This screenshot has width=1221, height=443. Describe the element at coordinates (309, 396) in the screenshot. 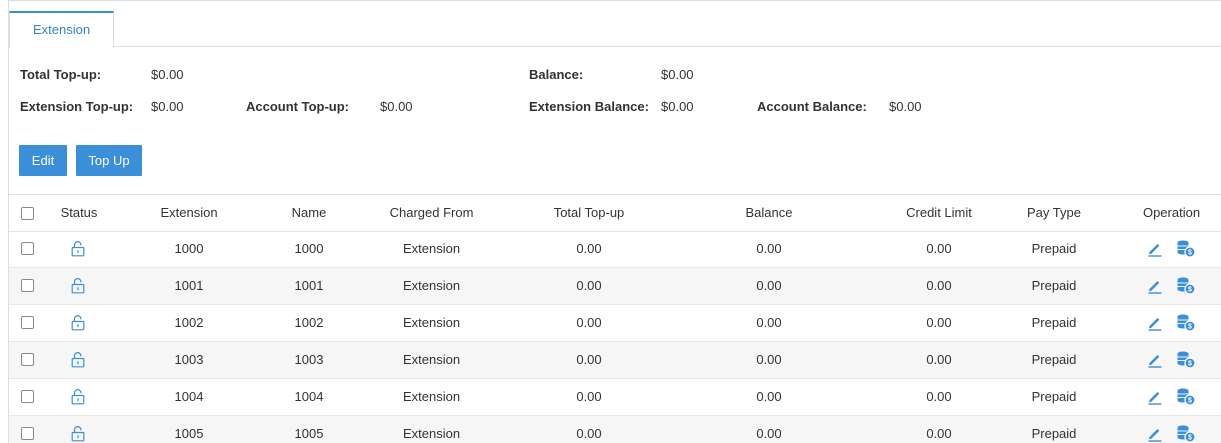

I see `cell-name: 1004` at that location.